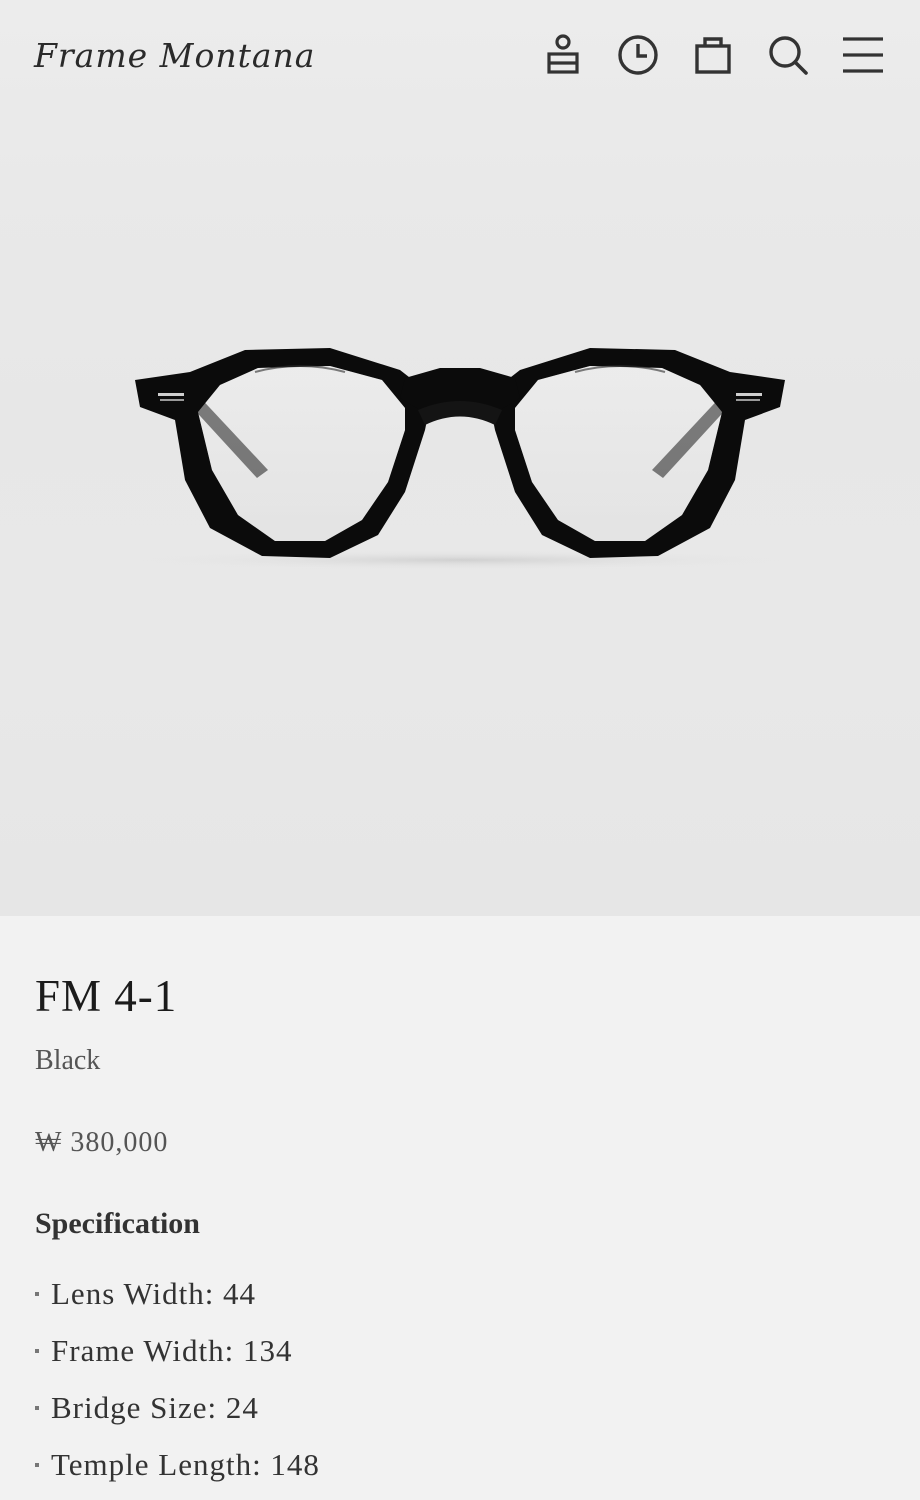 This screenshot has height=1500, width=920. What do you see at coordinates (117, 1223) in the screenshot?
I see `specification-heading: Specification` at bounding box center [117, 1223].